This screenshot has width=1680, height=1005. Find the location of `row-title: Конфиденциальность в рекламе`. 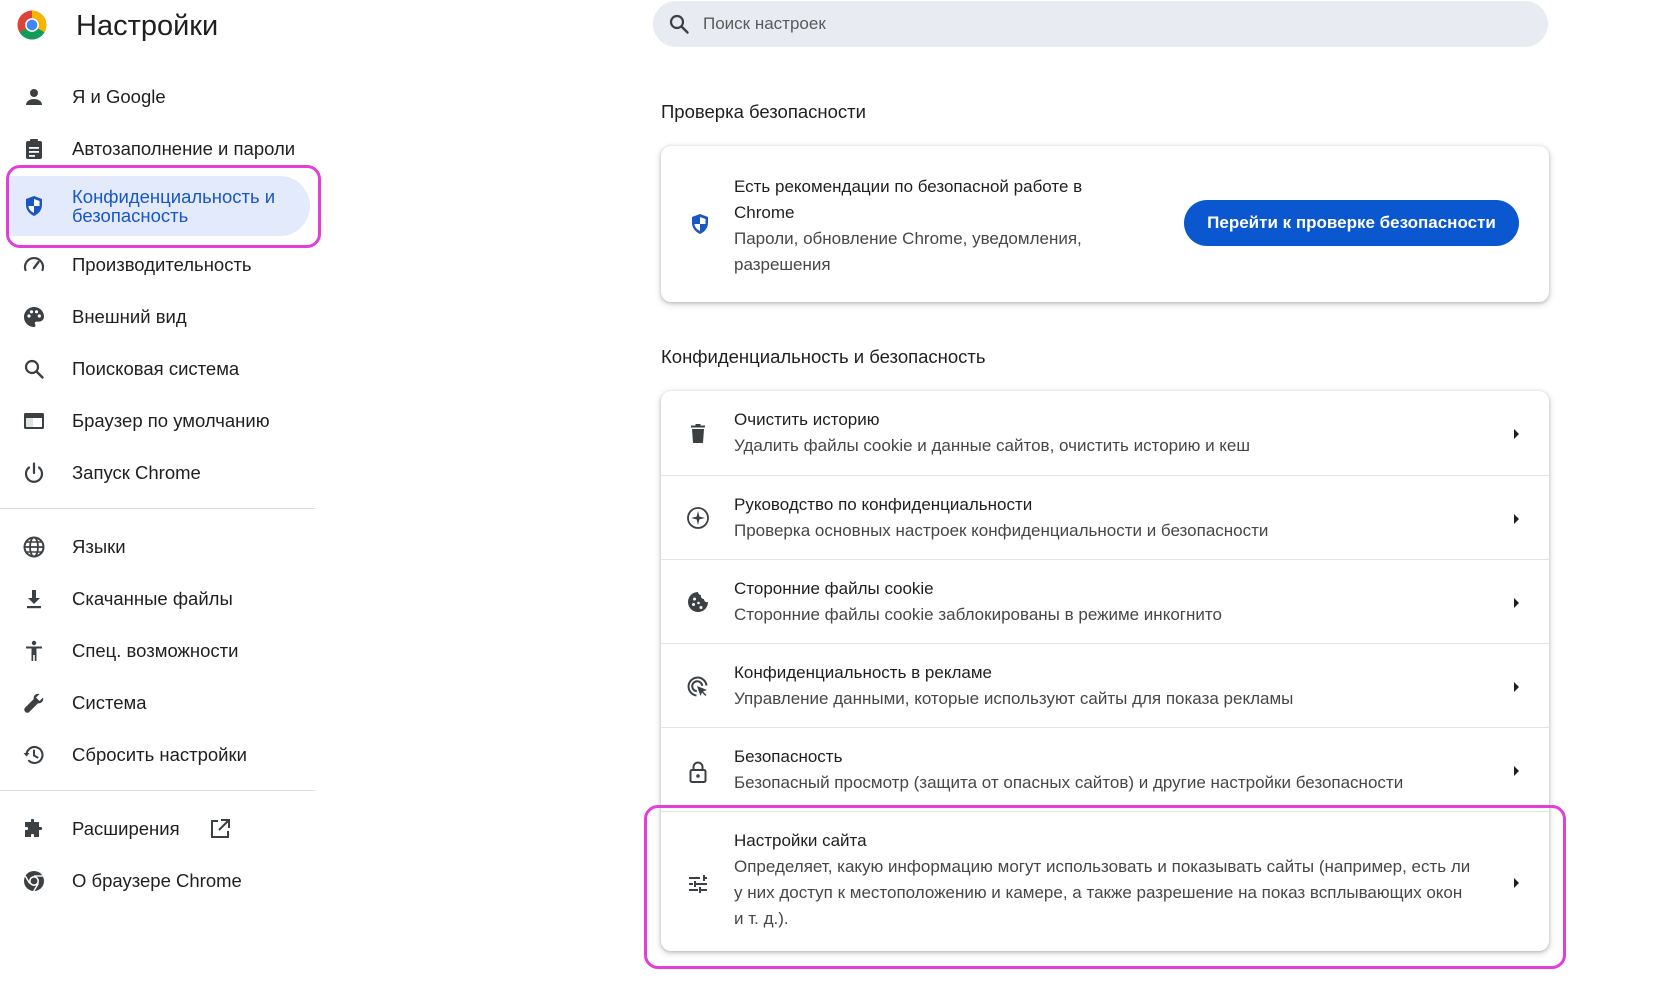

row-title: Конфиденциальность в рекламе is located at coordinates (863, 672).